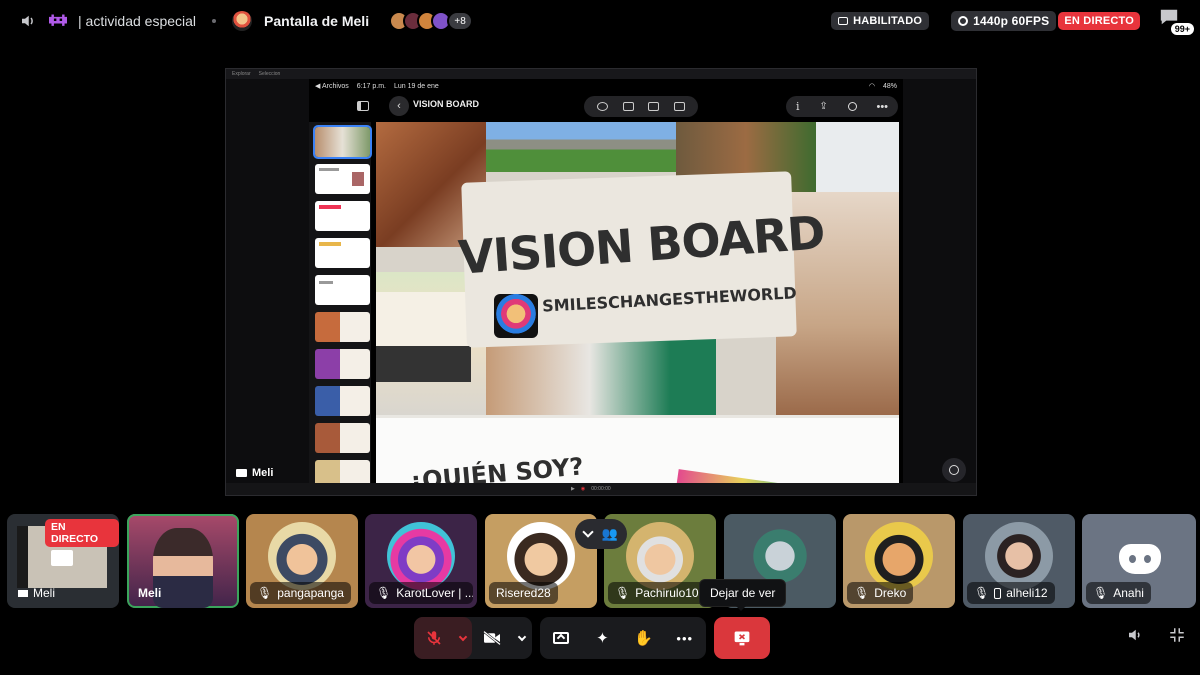  I want to click on hd-icon, so click(963, 21).